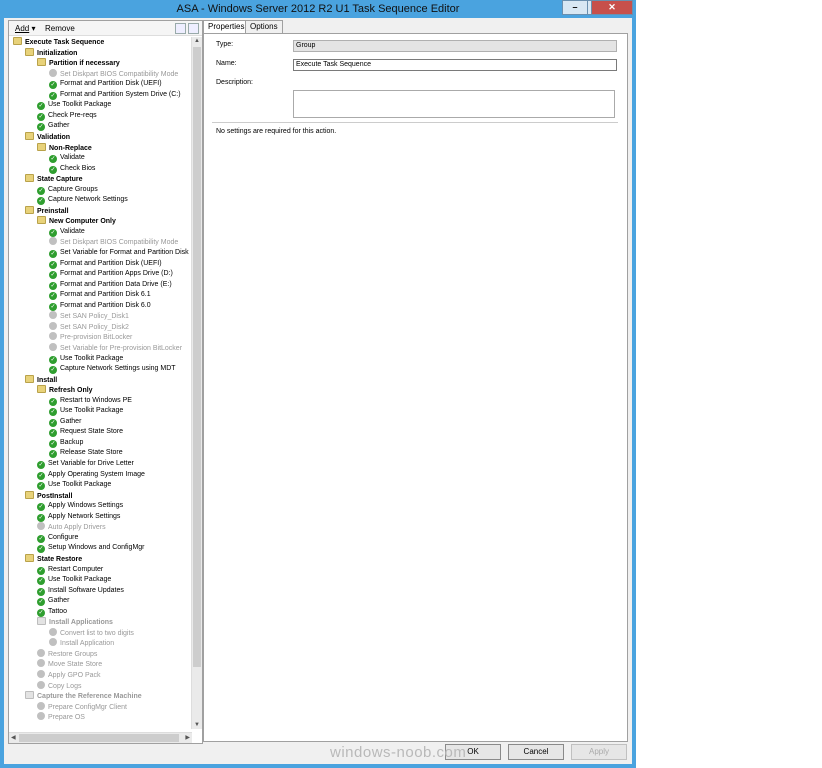  Describe the element at coordinates (197, 357) in the screenshot. I see `vertical-scroll-thumb` at that location.